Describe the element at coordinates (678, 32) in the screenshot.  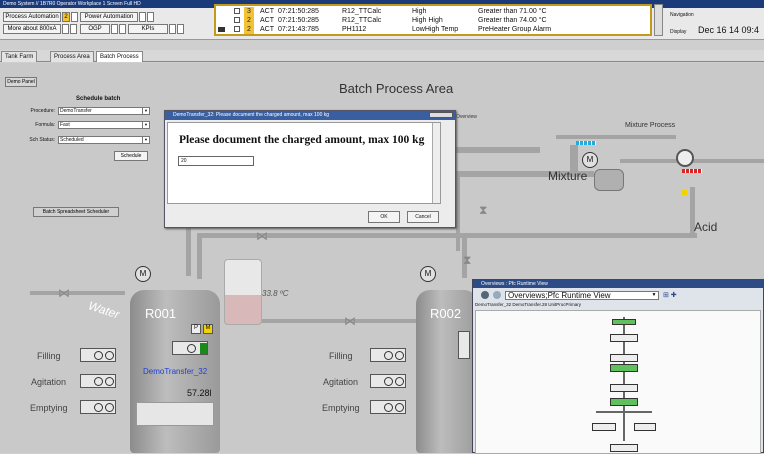
I see `display-button: Display` at that location.